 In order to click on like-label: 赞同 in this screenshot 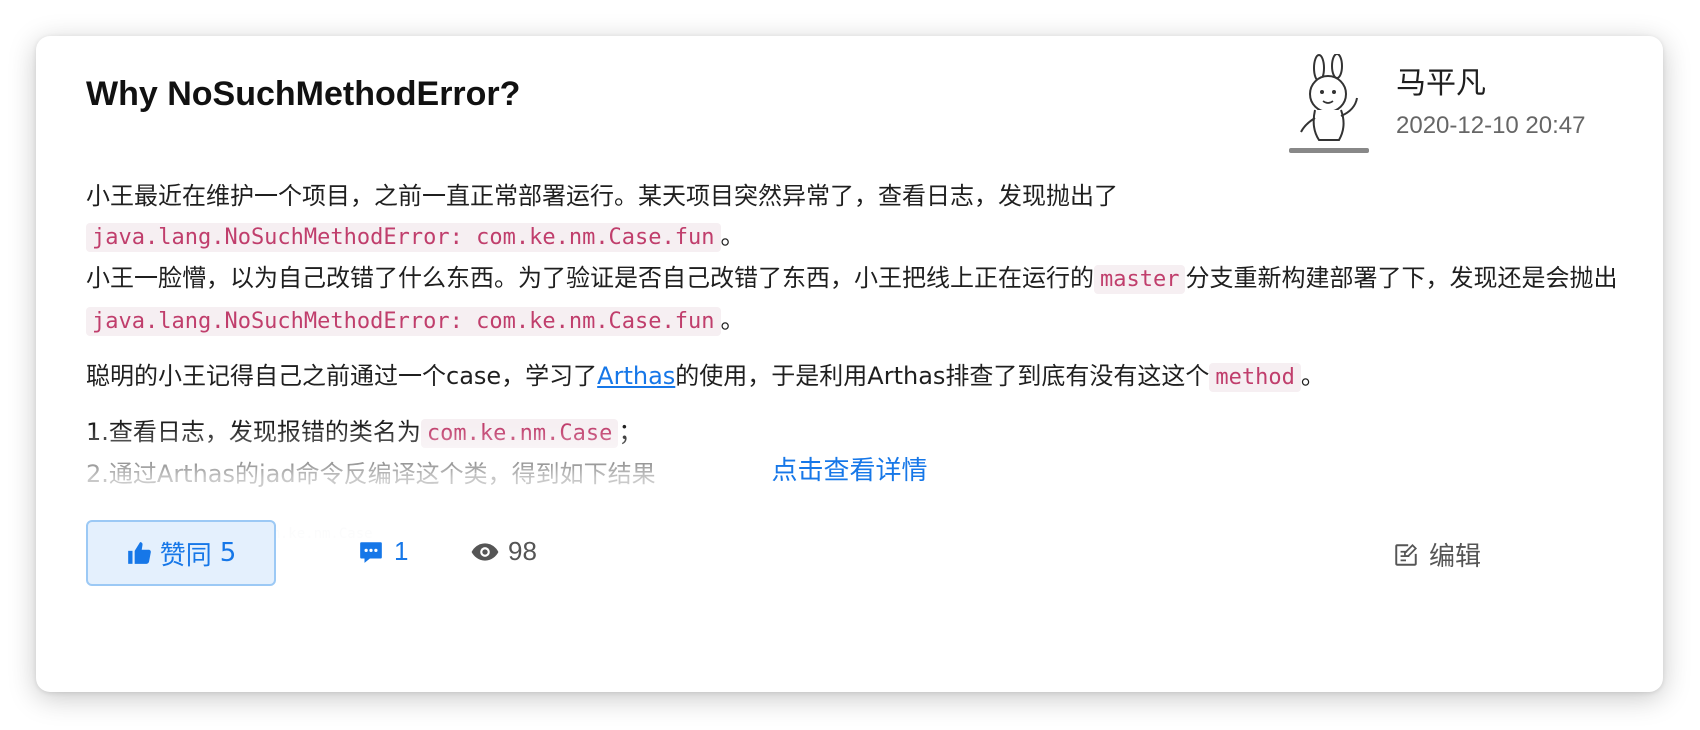, I will do `click(185, 555)`.